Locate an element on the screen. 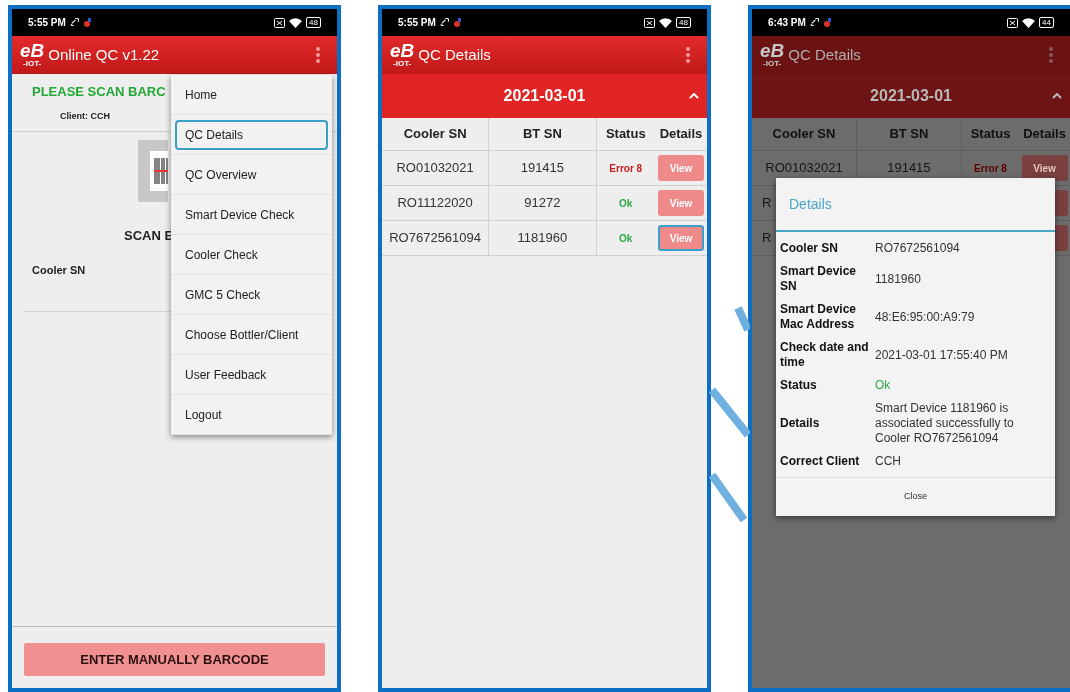  chevron-up-icon is located at coordinates (1057, 96).